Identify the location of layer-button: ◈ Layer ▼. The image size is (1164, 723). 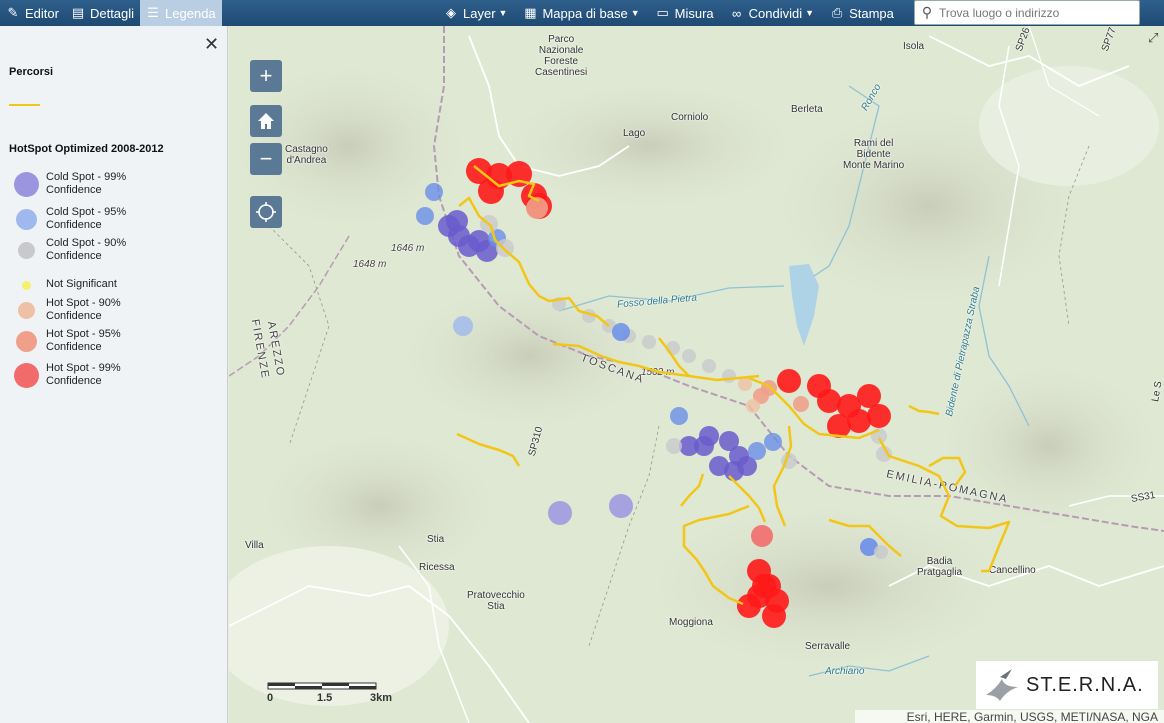
(475, 13).